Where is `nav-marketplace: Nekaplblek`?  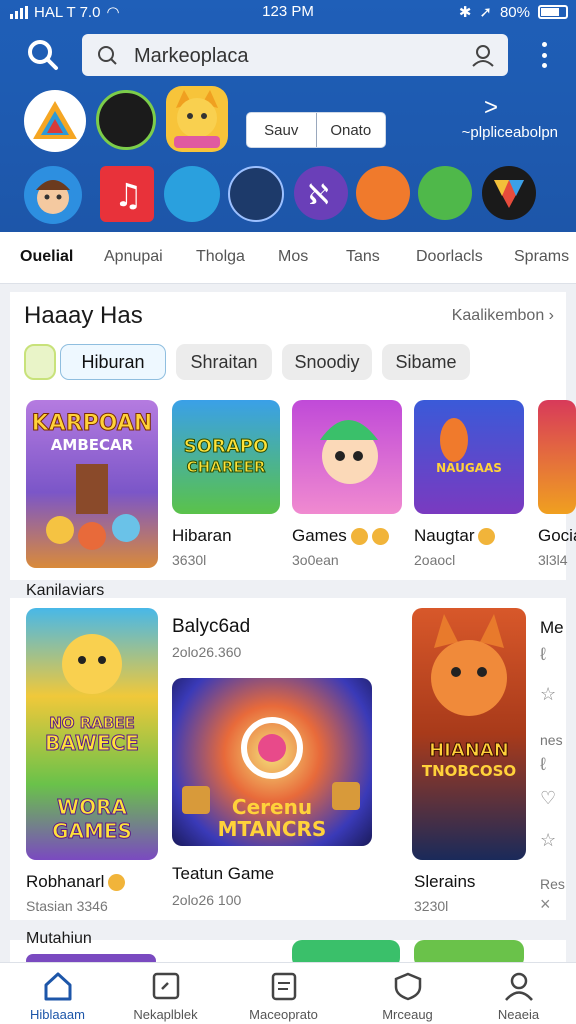
nav-marketplace: Nekaplblek is located at coordinates (165, 993).